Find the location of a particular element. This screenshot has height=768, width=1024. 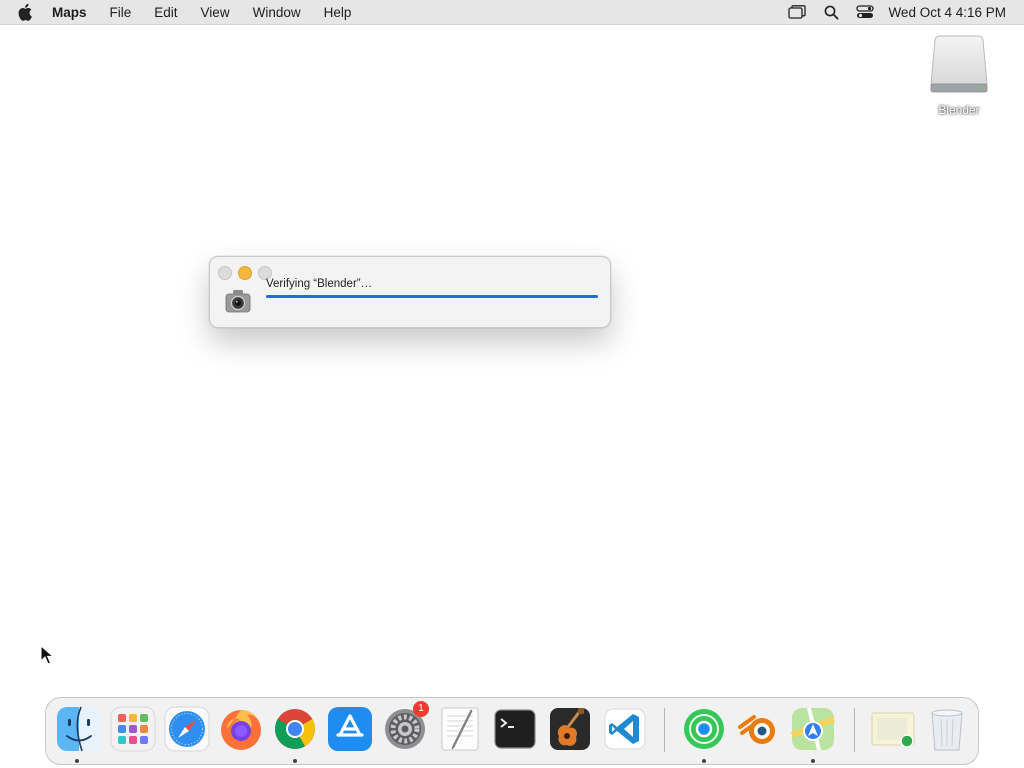

dock-finder is located at coordinates (79, 729).